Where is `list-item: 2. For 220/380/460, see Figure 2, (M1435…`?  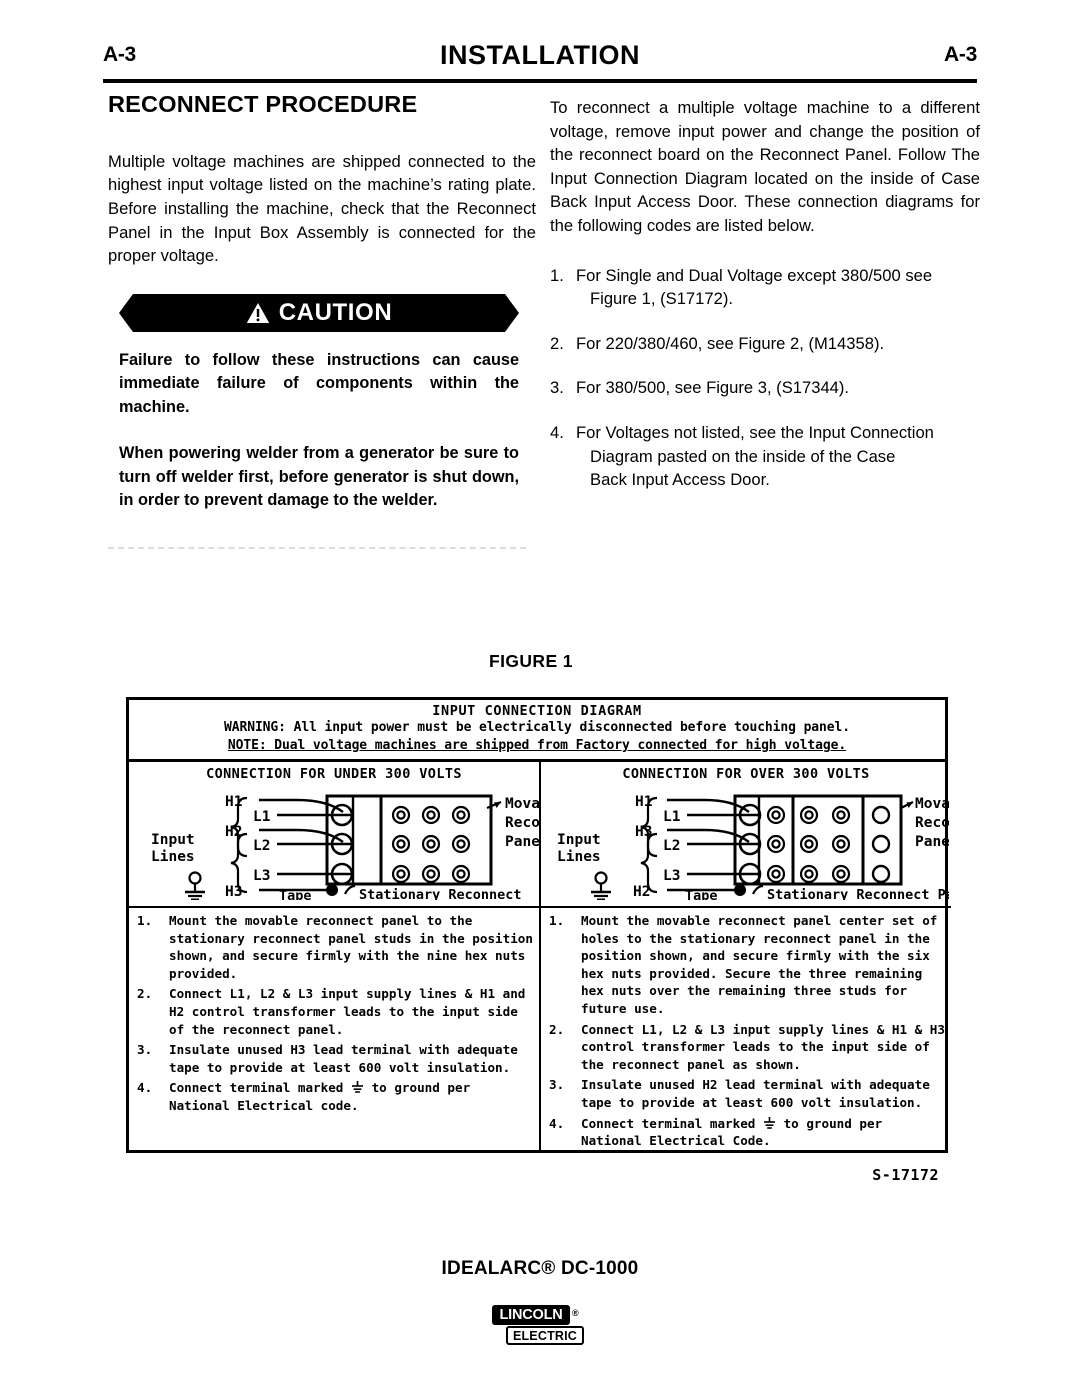 list-item: 2. For 220/380/460, see Figure 2, (M1435… is located at coordinates (765, 344).